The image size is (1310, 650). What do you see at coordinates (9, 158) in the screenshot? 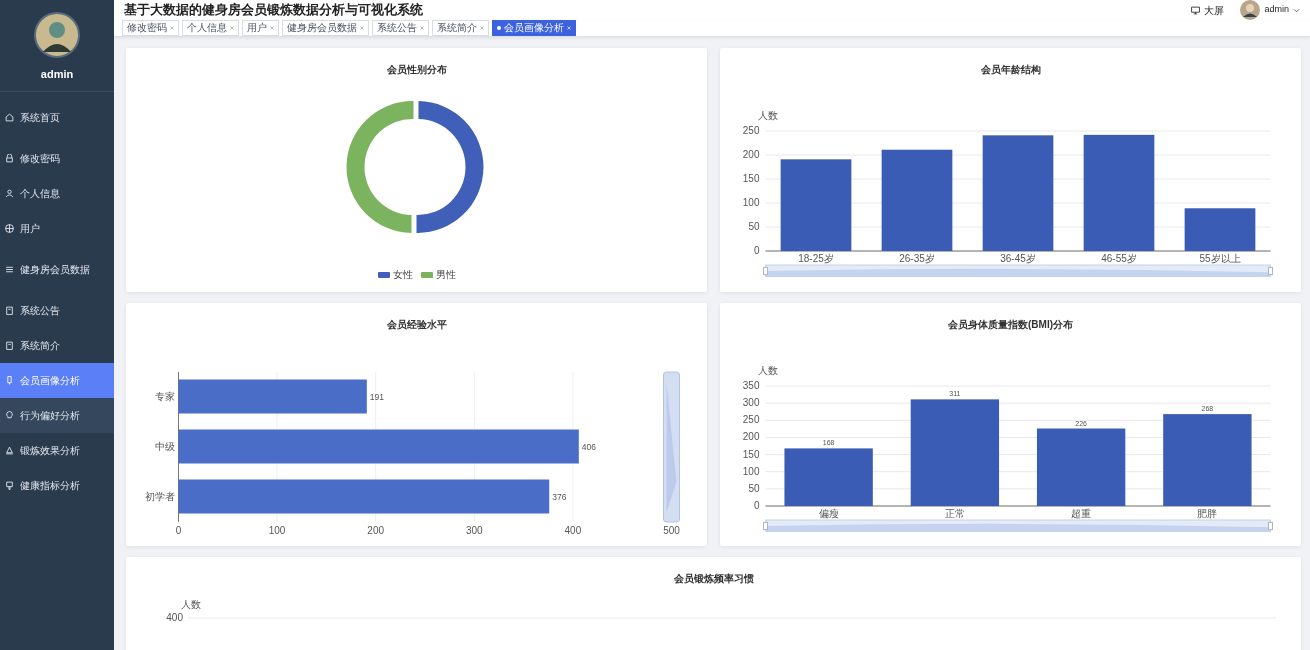
I see `lock-icon` at bounding box center [9, 158].